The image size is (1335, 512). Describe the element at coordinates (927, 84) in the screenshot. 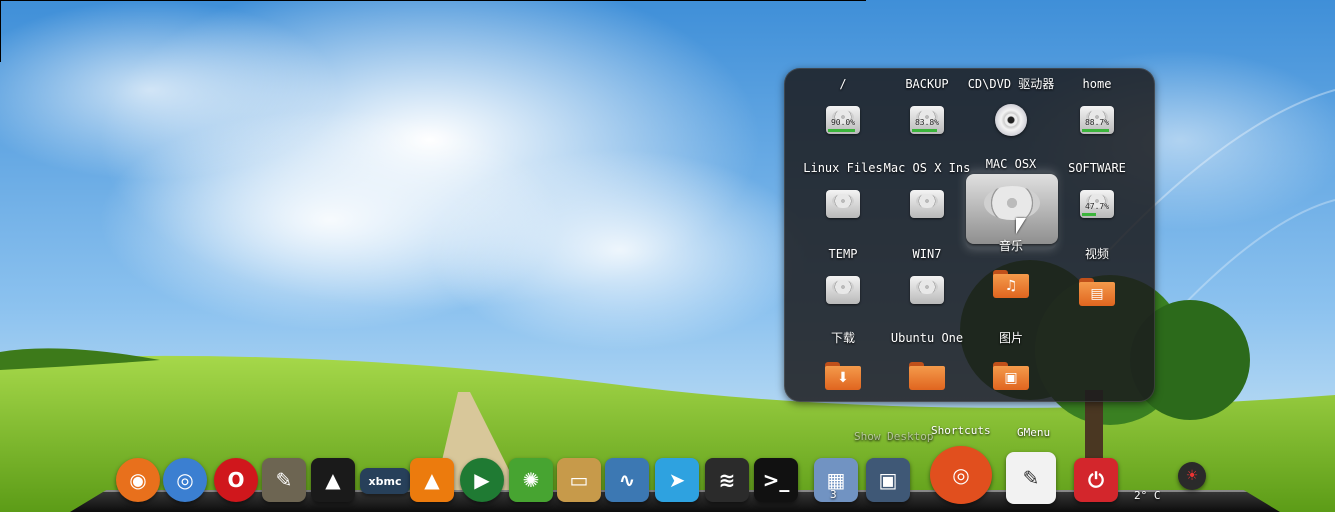

I see `stack-item-label: BACKUP` at that location.